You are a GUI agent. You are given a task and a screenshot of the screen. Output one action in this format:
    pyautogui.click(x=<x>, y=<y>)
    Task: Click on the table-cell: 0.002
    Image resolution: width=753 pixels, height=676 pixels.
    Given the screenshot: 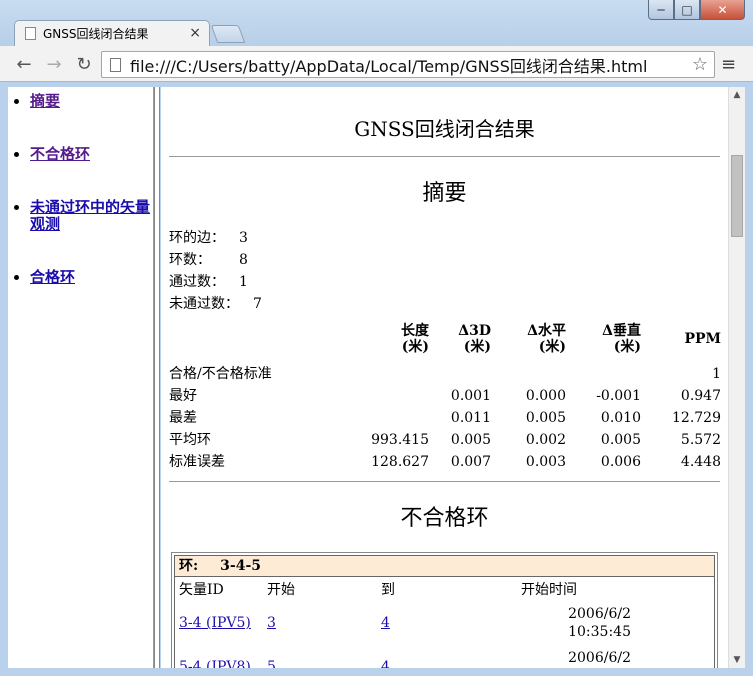 What is the action you would take?
    pyautogui.click(x=545, y=440)
    